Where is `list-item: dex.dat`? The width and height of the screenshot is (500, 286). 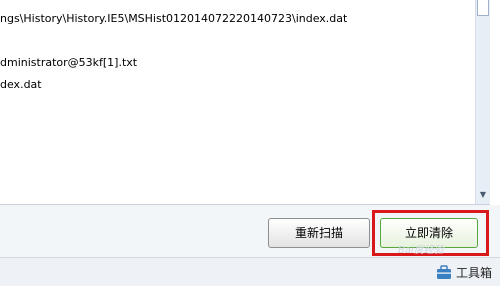
list-item: dex.dat is located at coordinates (21, 85).